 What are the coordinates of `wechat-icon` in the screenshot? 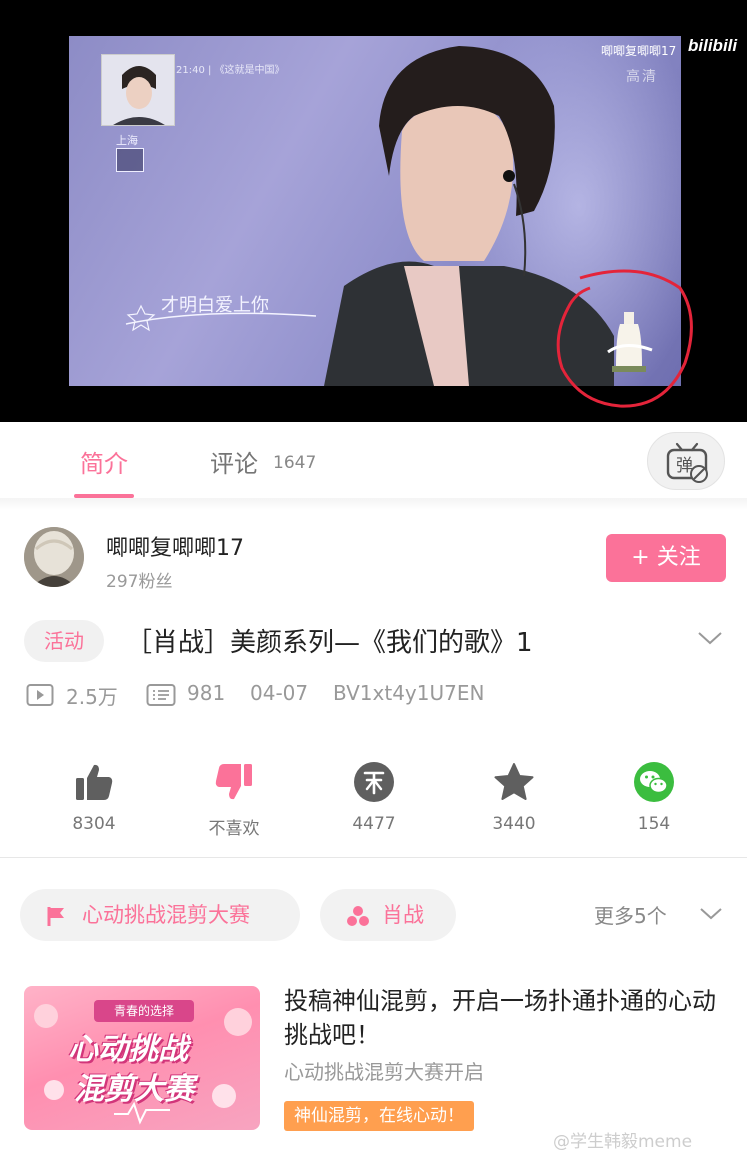 It's located at (654, 782).